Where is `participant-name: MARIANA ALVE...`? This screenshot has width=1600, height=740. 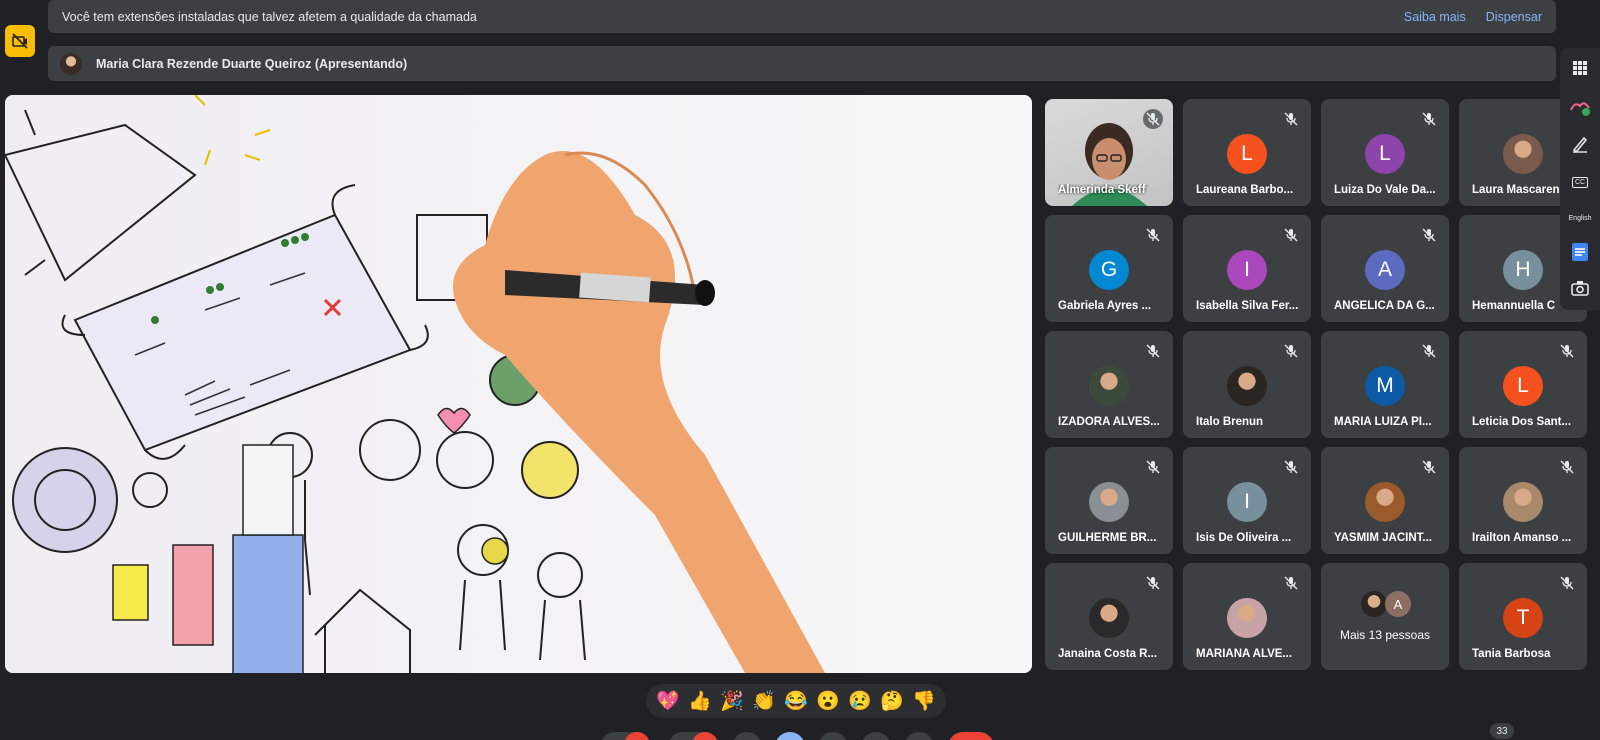
participant-name: MARIANA ALVE... is located at coordinates (1244, 654).